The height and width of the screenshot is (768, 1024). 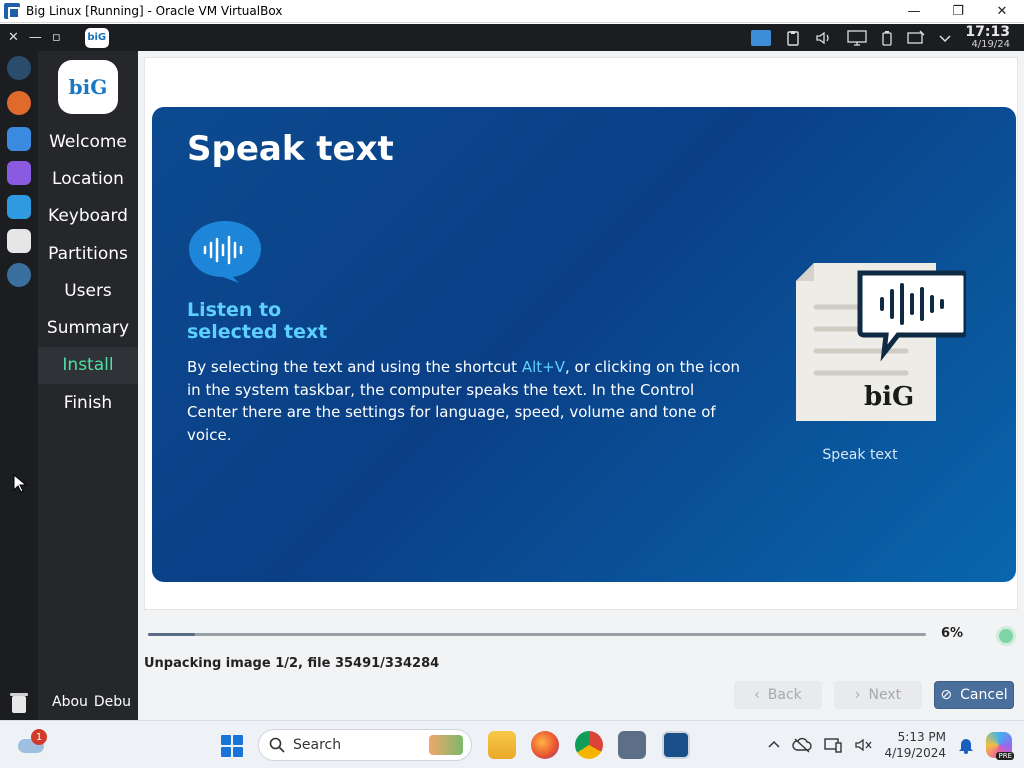 What do you see at coordinates (225, 252) in the screenshot?
I see `speech-bubble-icon` at bounding box center [225, 252].